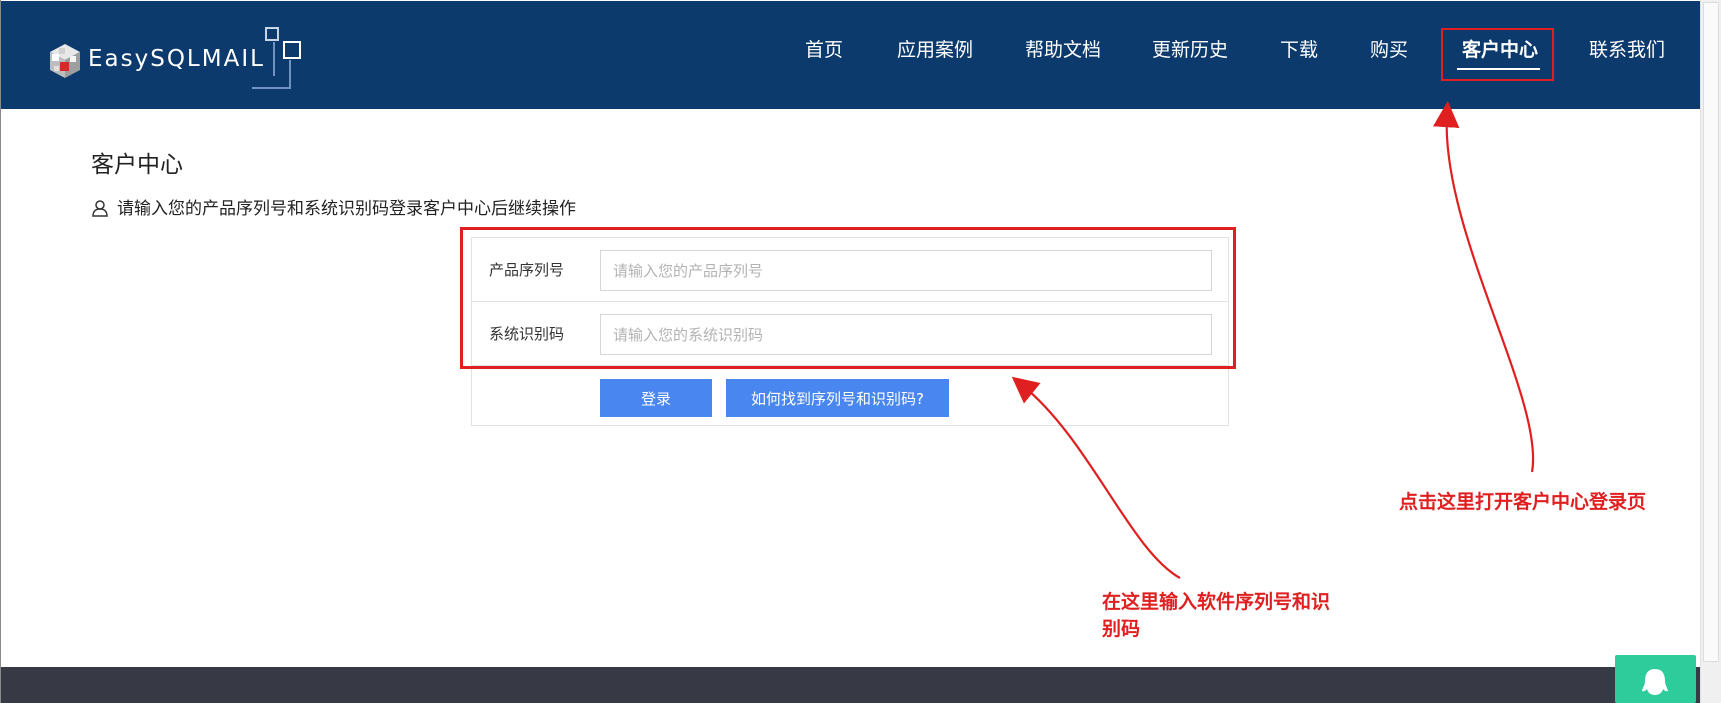 The image size is (1721, 703). Describe the element at coordinates (0, 351) in the screenshot. I see `window-left-border` at that location.